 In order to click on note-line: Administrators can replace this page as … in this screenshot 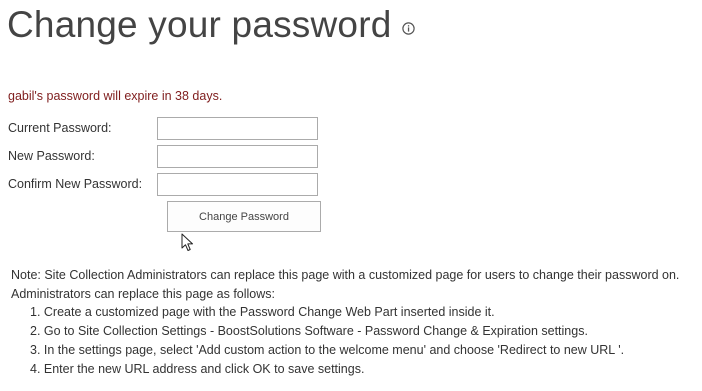, I will do `click(143, 293)`.